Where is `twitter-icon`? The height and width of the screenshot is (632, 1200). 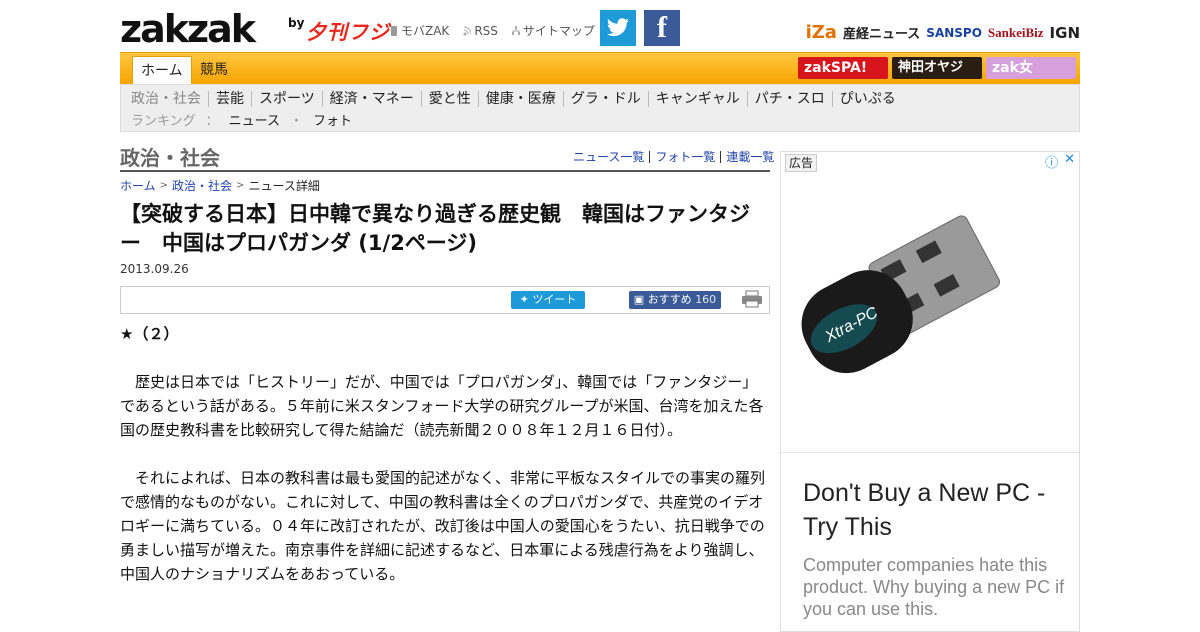
twitter-icon is located at coordinates (618, 27).